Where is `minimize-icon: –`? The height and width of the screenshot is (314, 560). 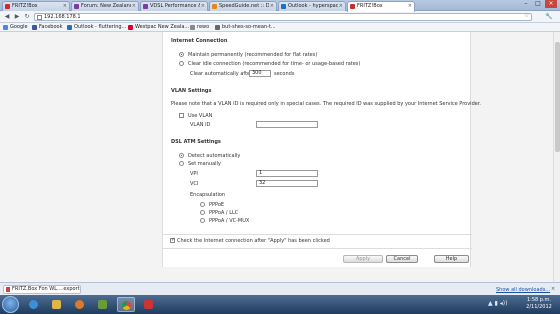
minimize-icon: – is located at coordinates (526, 4).